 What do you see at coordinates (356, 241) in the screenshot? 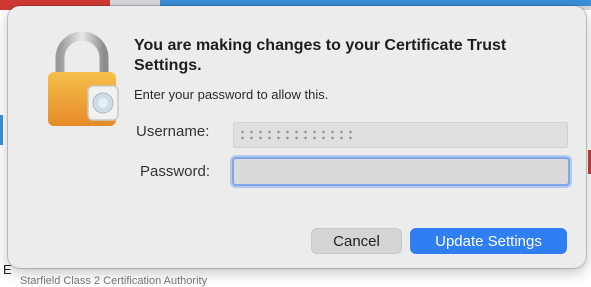
I see `cancel-button: Cancel` at bounding box center [356, 241].